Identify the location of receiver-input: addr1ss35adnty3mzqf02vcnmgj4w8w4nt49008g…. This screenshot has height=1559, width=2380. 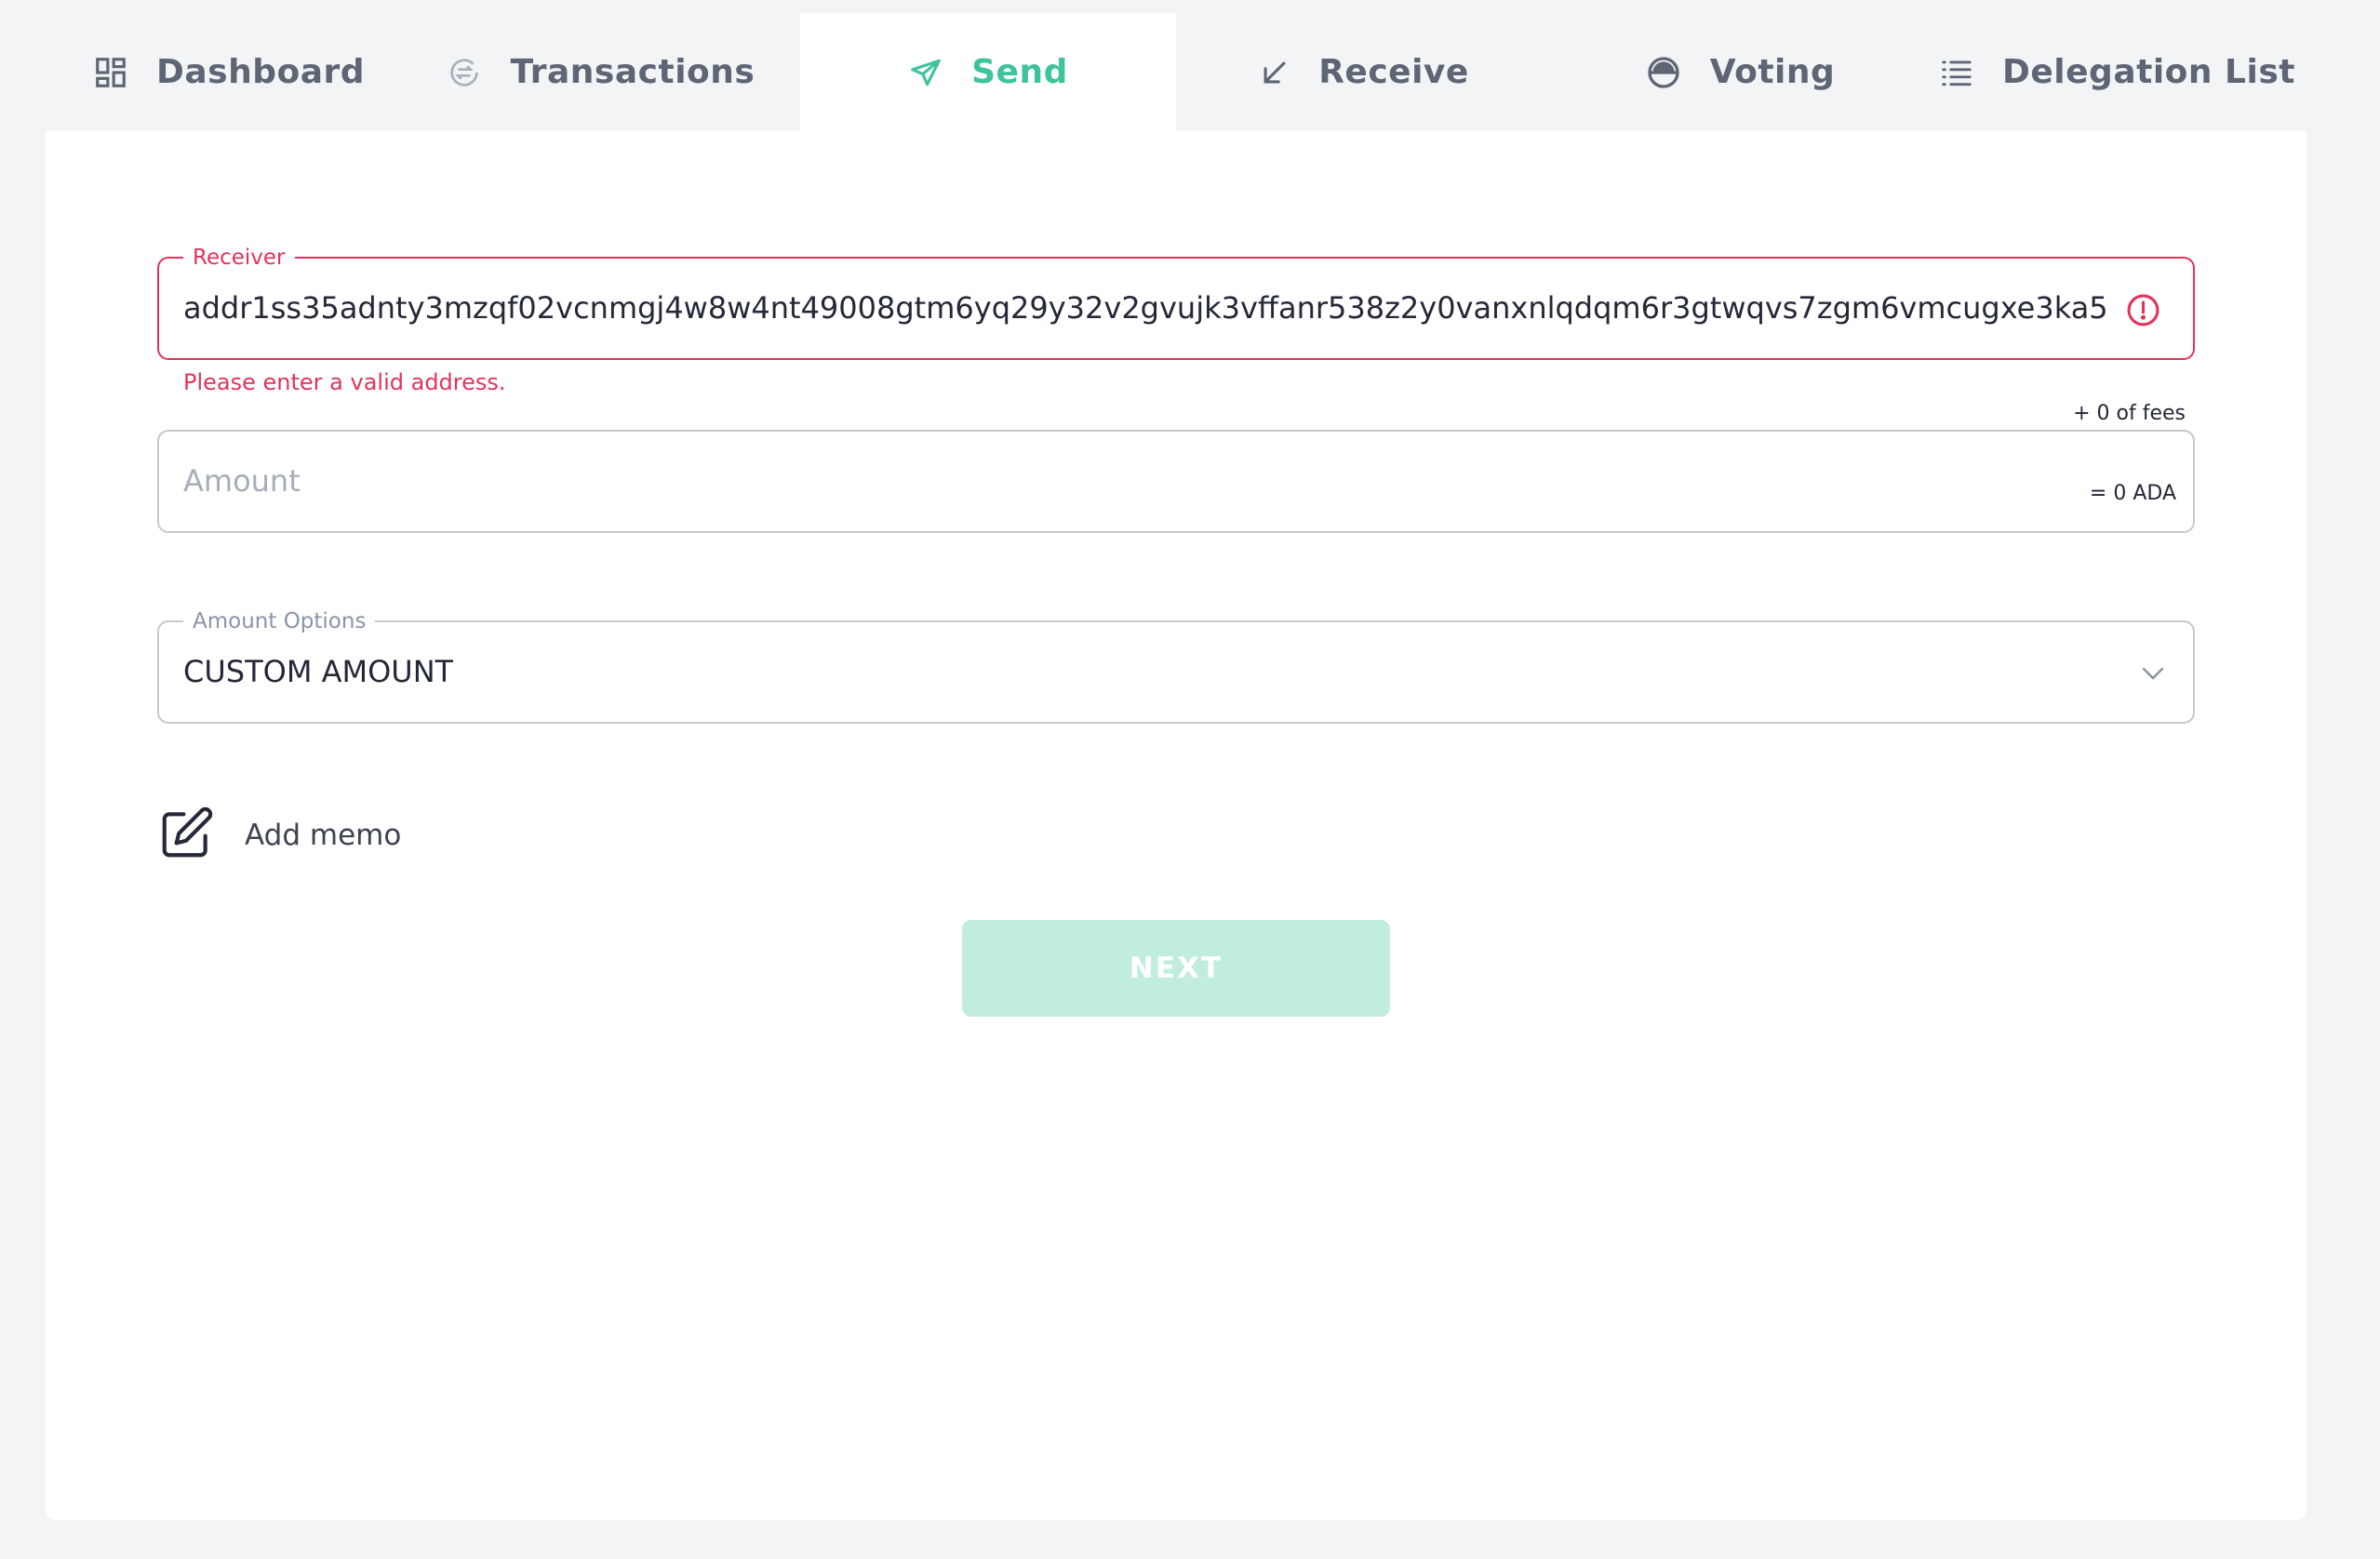
(1146, 308).